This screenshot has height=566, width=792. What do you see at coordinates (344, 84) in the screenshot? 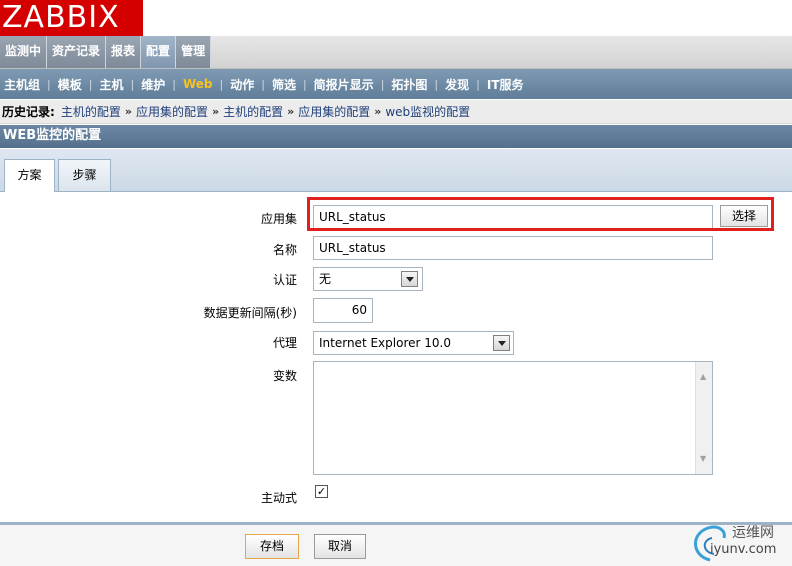
I see `sub-menu-slide-shows: 简报片显示` at bounding box center [344, 84].